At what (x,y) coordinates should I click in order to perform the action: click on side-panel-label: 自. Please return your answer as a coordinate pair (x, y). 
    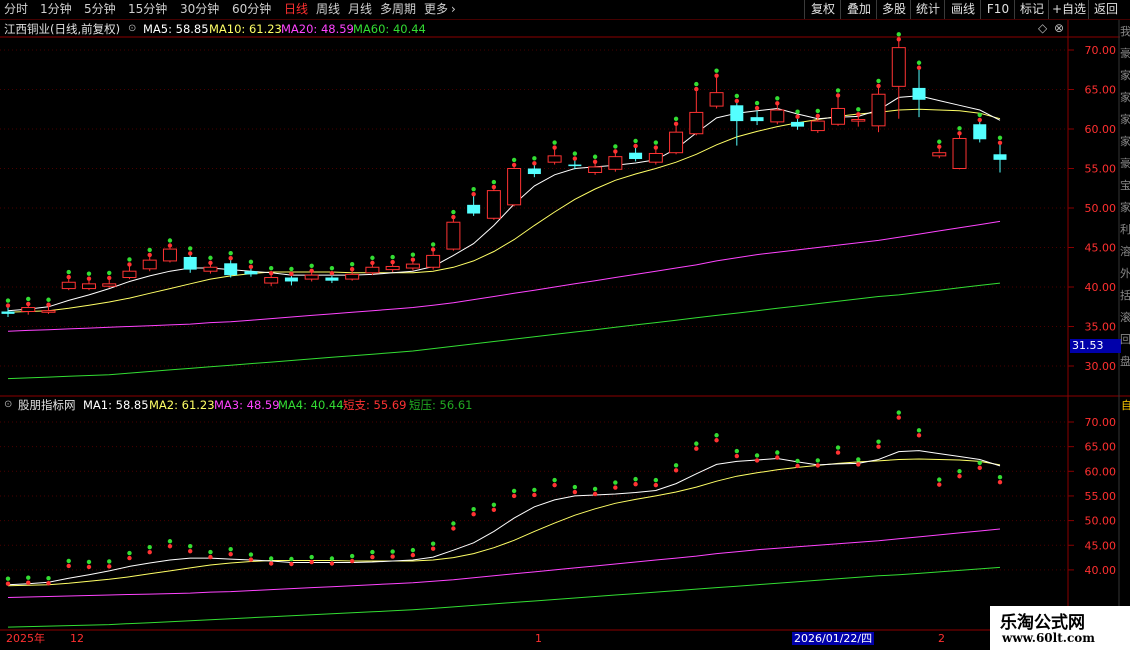
    Looking at the image, I should click on (1125, 406).